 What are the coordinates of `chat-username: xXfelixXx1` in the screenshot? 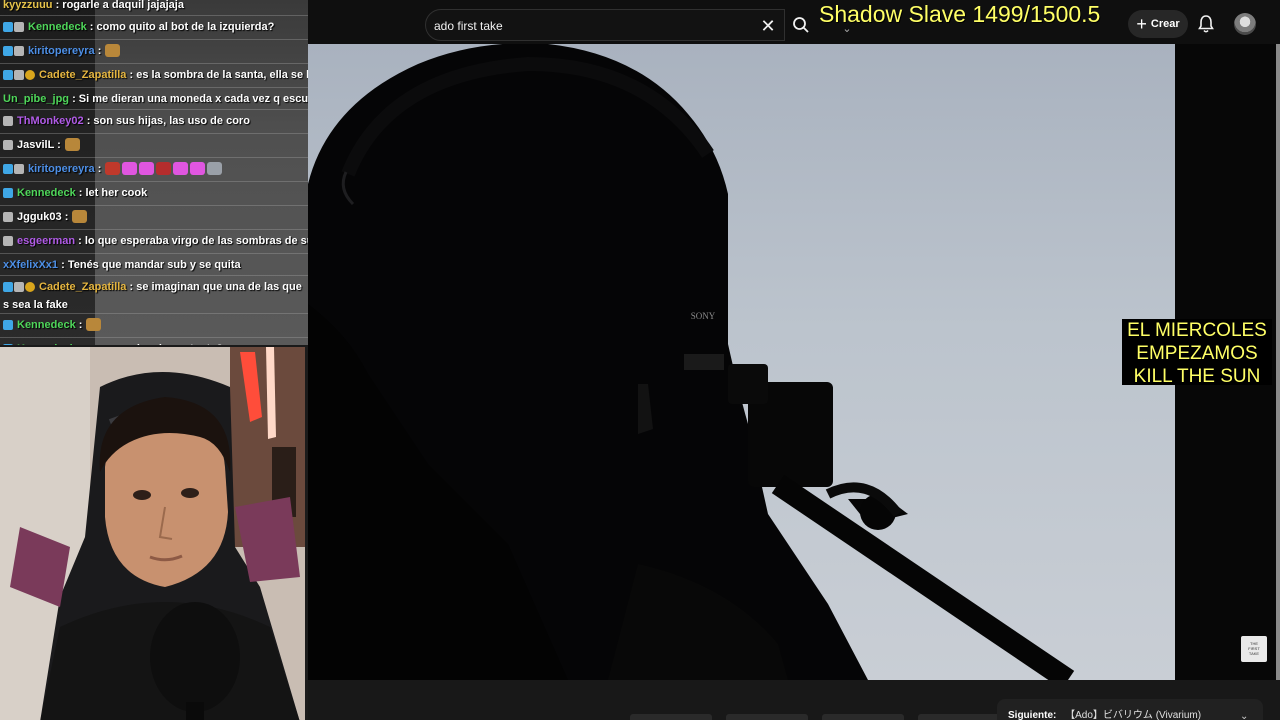 It's located at (30, 265).